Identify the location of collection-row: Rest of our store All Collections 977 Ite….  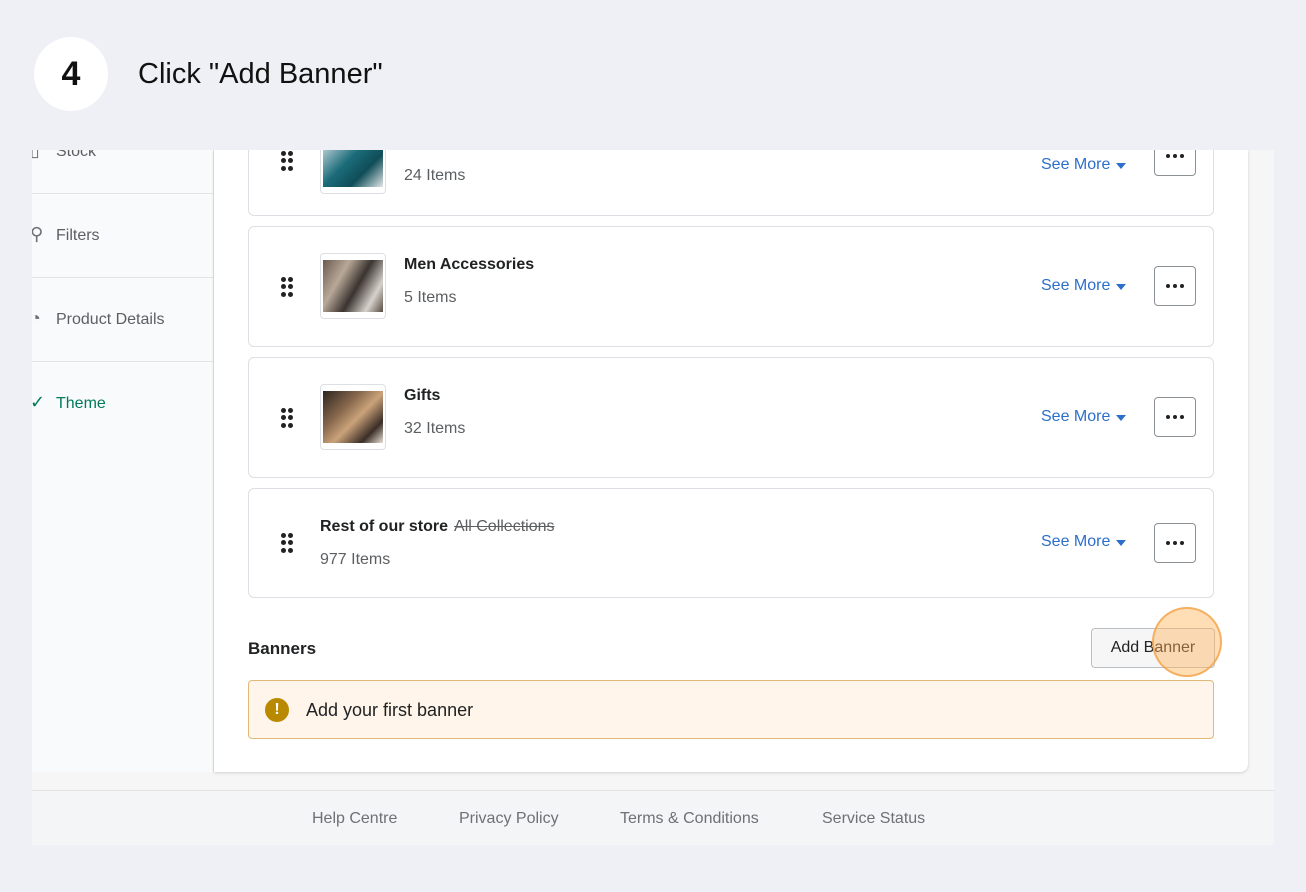
(731, 543).